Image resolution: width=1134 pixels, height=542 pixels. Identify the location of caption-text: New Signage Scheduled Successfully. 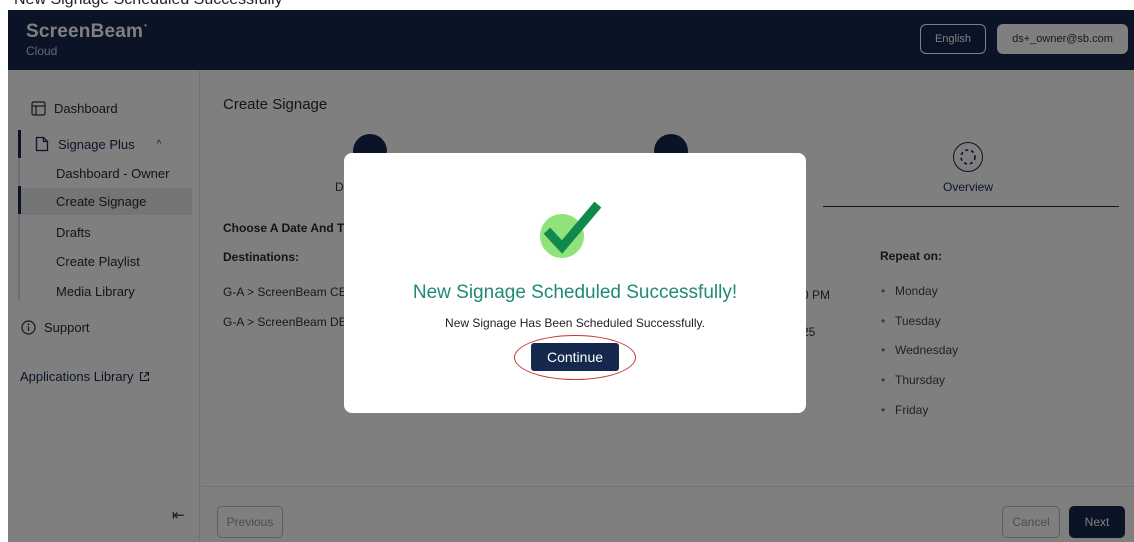
(148, 4).